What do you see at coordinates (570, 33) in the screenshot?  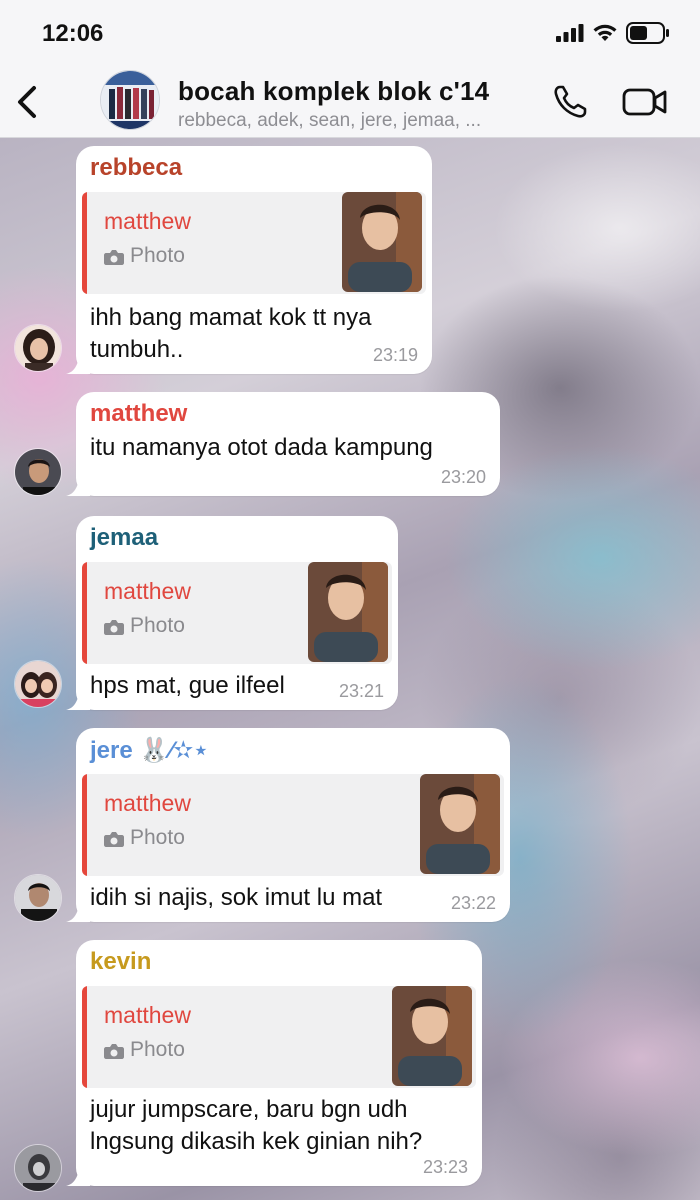 I see `signal-icon` at bounding box center [570, 33].